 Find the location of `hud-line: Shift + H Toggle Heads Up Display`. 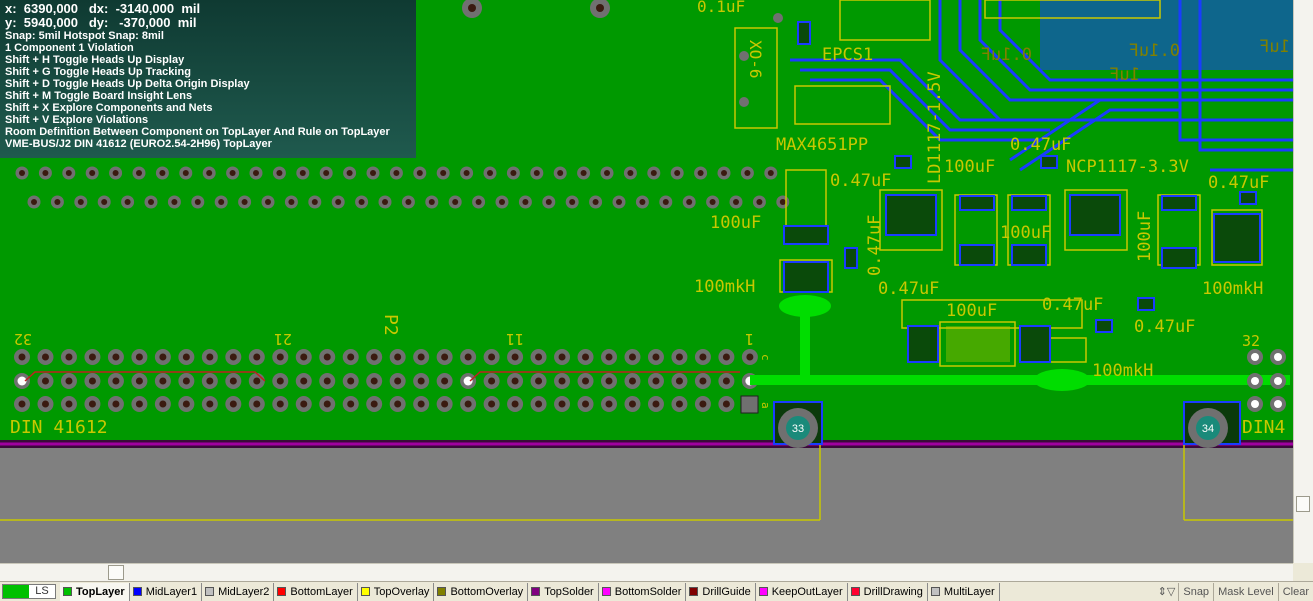

hud-line: Shift + H Toggle Heads Up Display is located at coordinates (95, 60).